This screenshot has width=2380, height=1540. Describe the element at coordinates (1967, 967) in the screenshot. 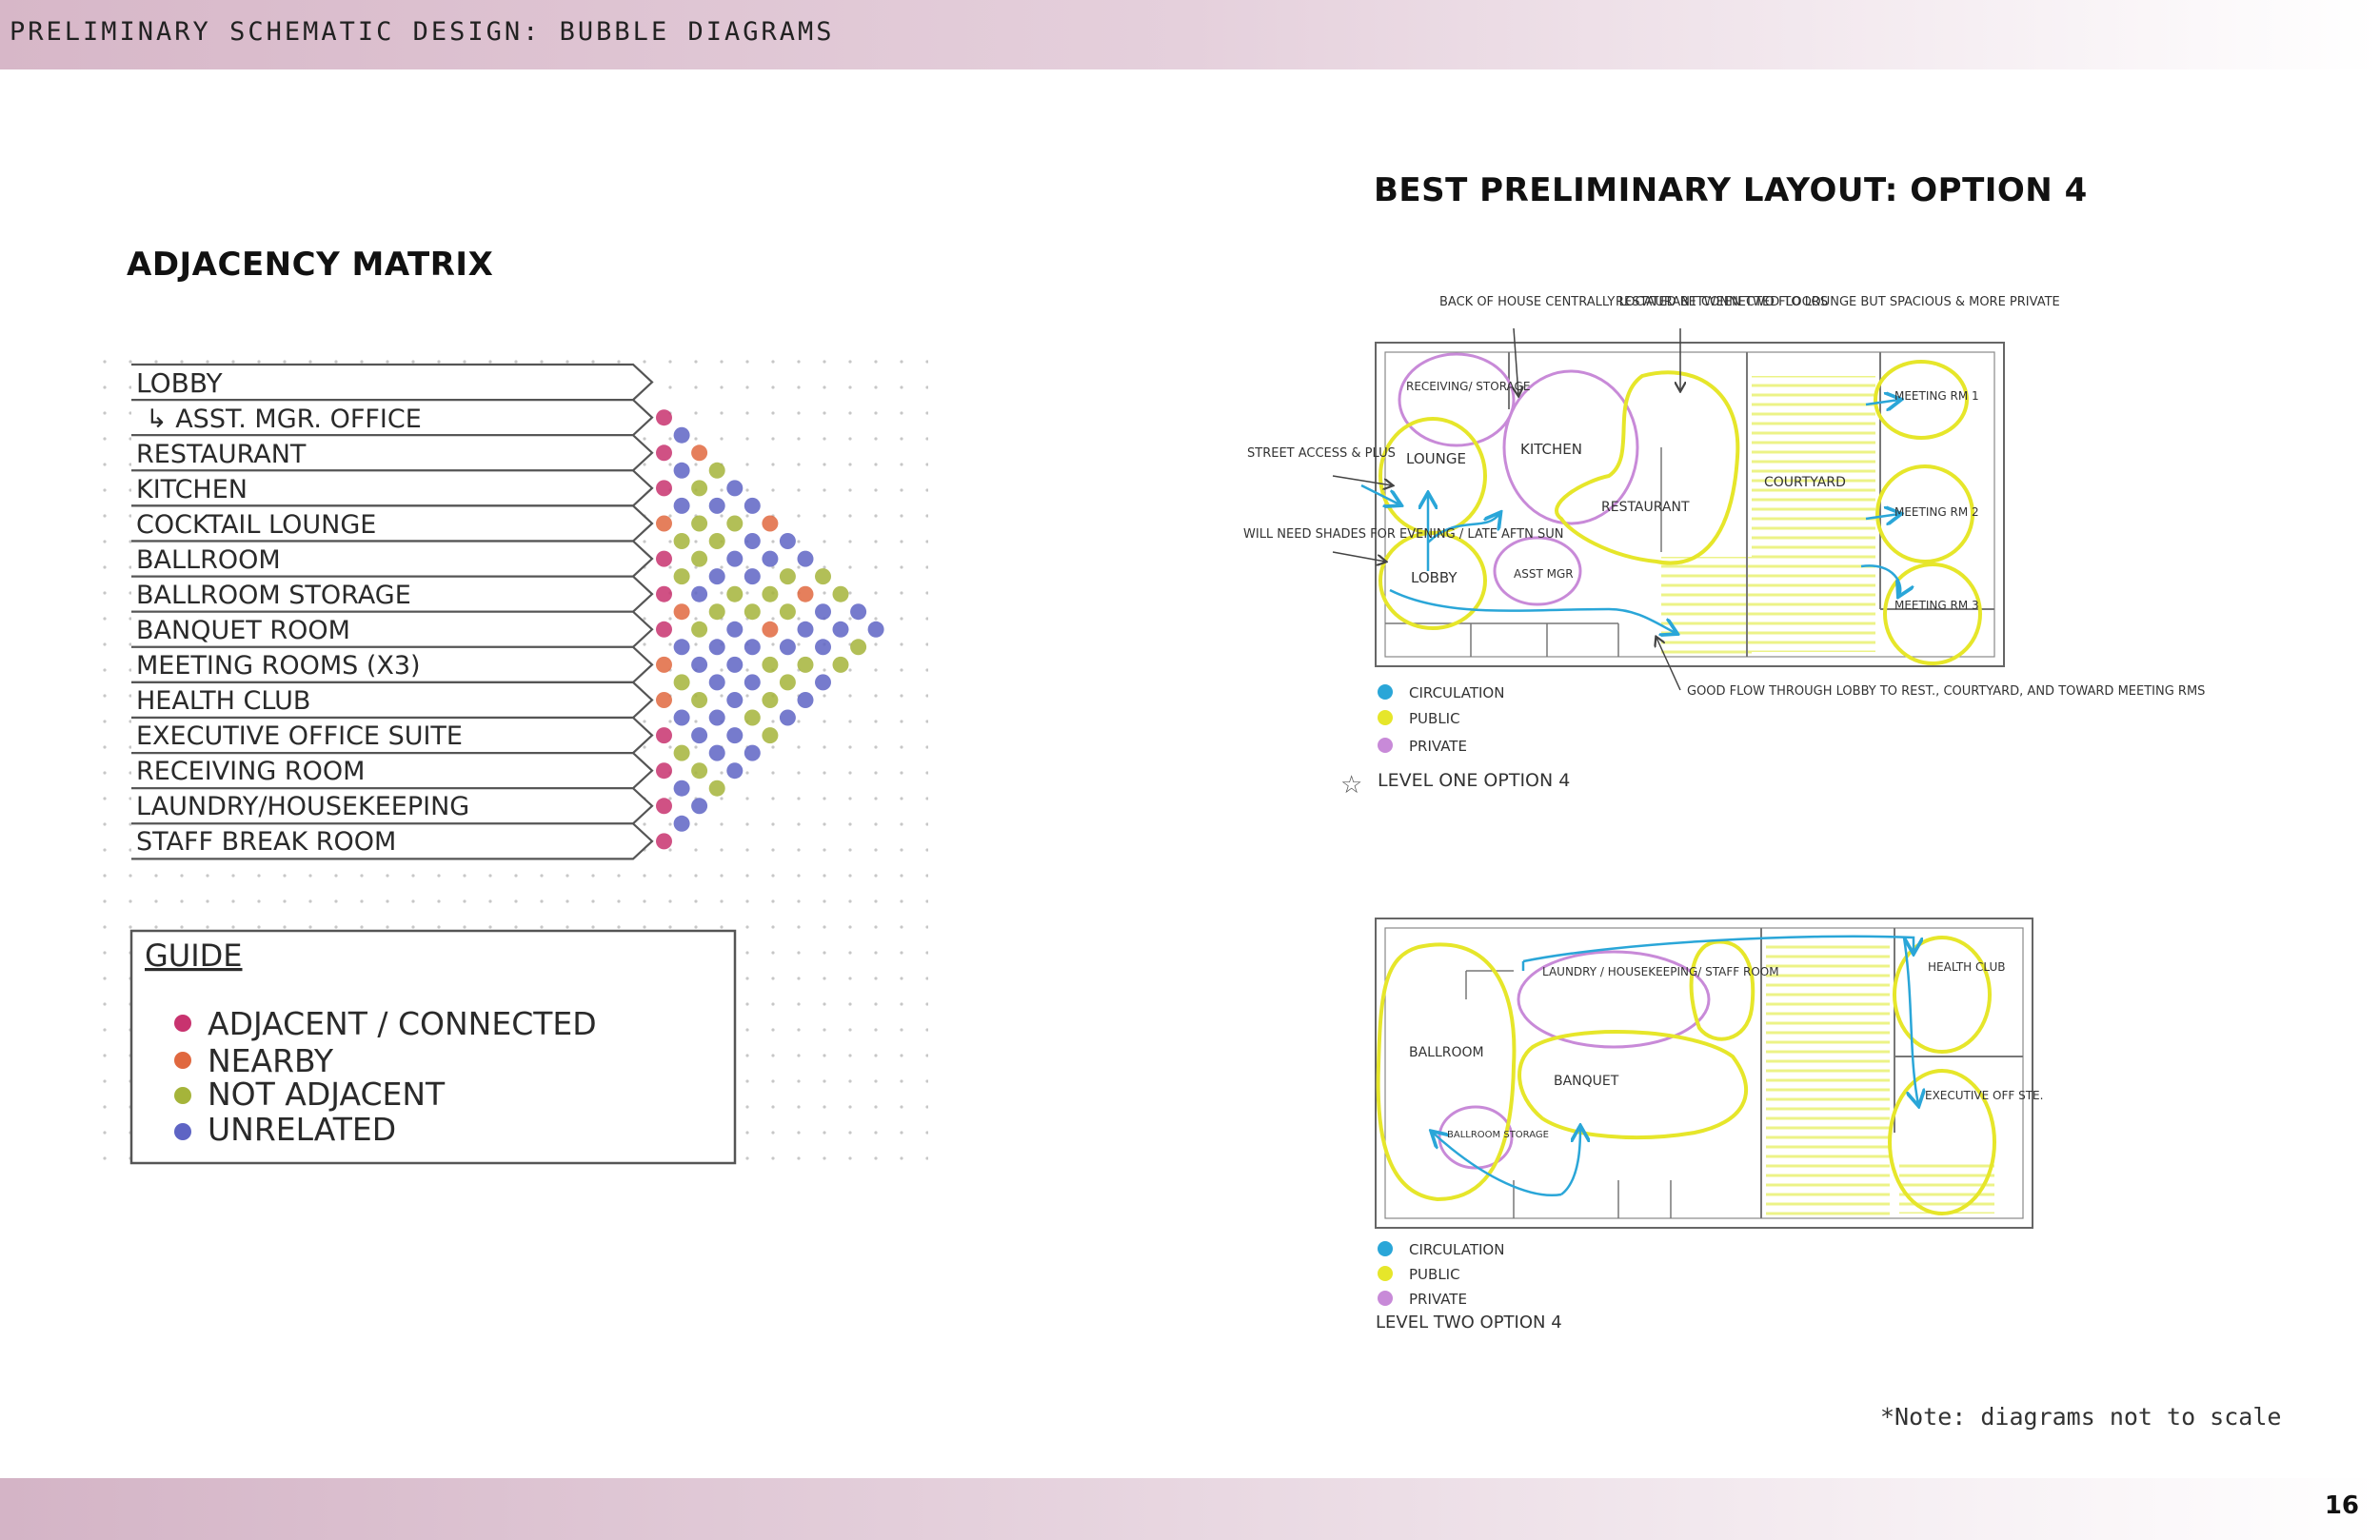

I see `room-health-club: HEALTH CLUB` at that location.